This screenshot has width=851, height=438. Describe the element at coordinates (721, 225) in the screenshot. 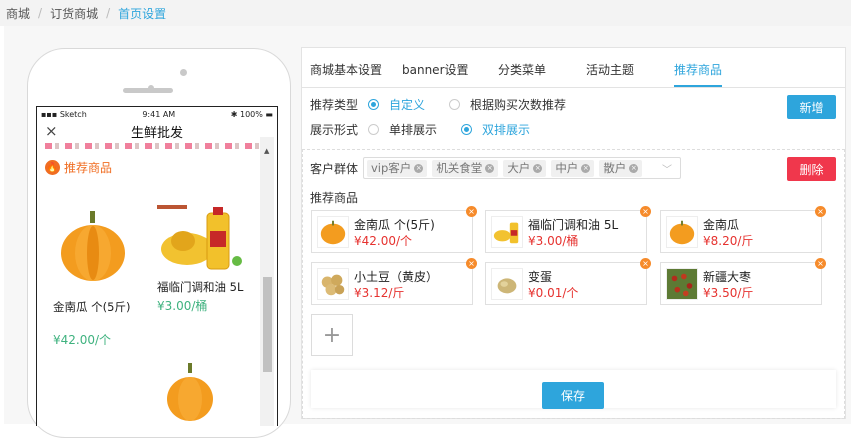

I see `goods-name: 金南瓜` at that location.